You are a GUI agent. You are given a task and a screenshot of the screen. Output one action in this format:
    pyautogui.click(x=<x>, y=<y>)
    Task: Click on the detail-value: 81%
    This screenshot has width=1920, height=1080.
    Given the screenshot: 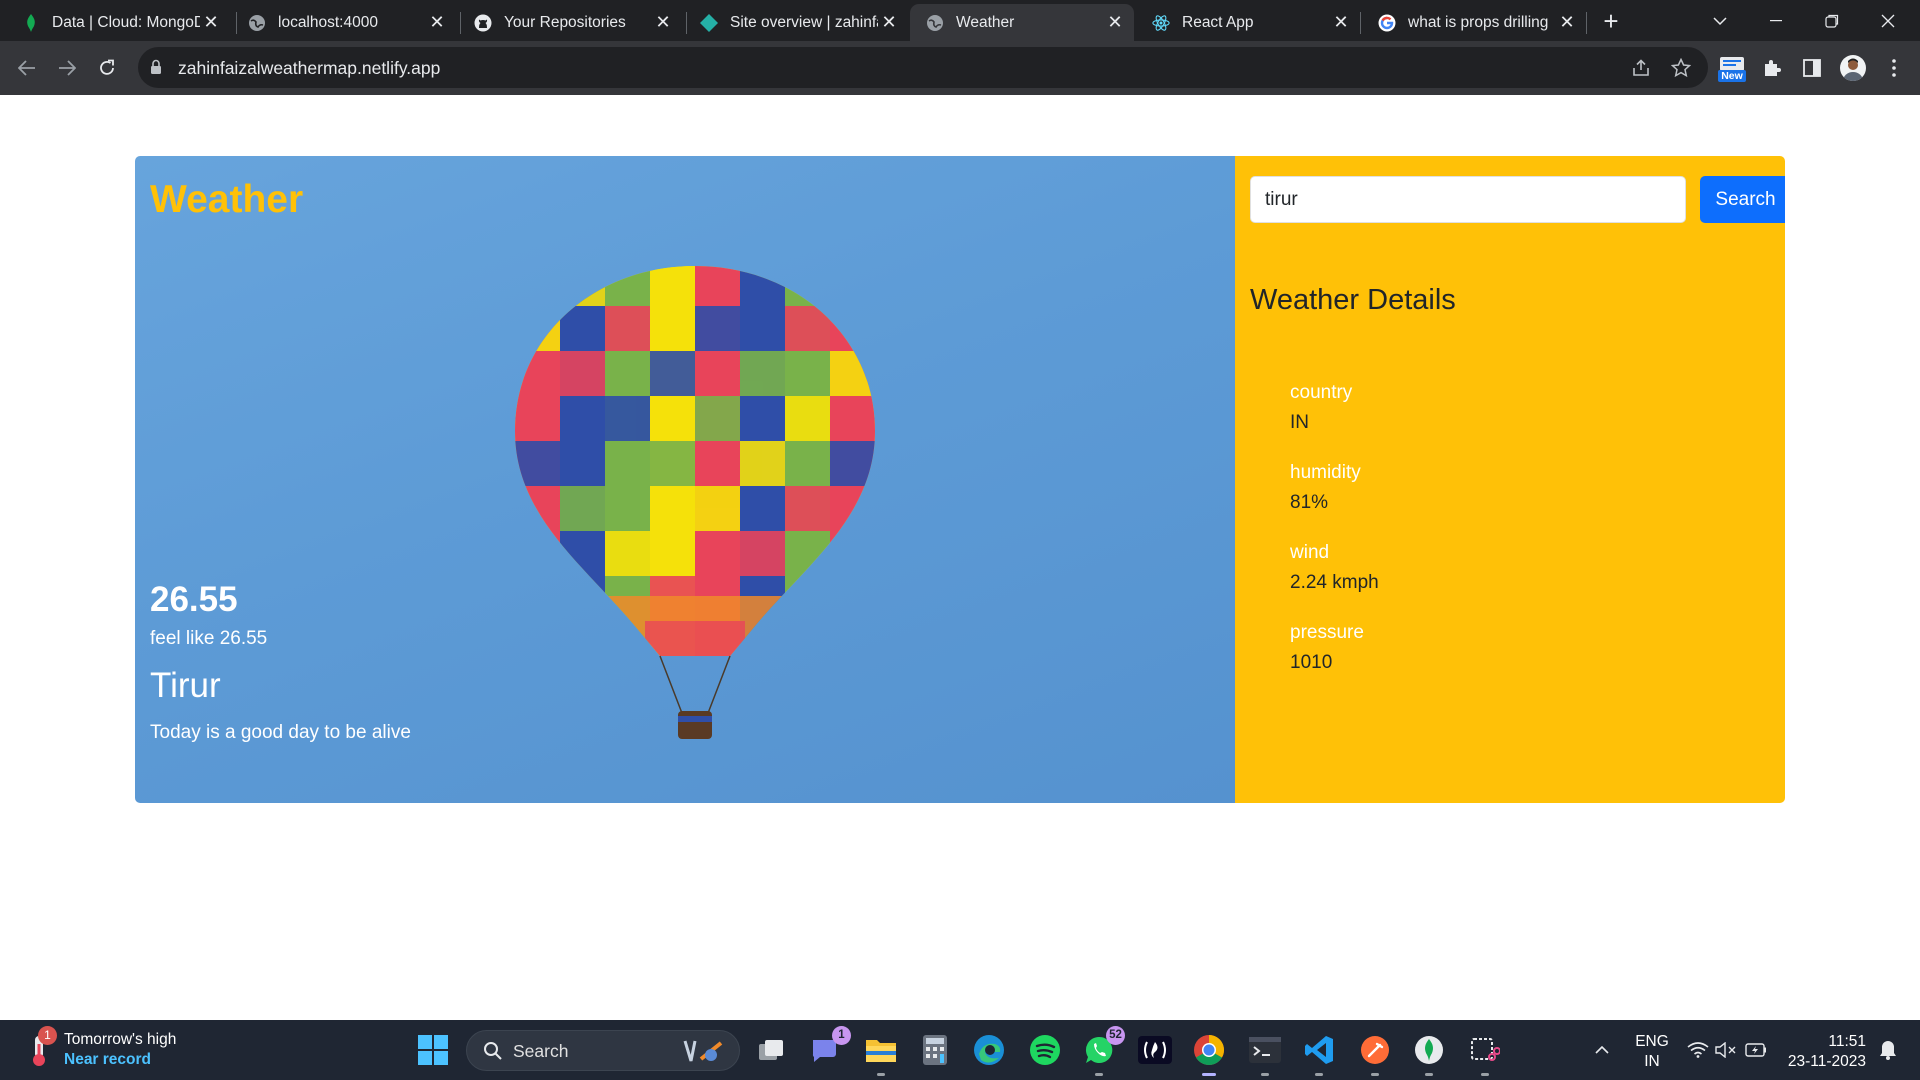 What is the action you would take?
    pyautogui.click(x=1309, y=502)
    